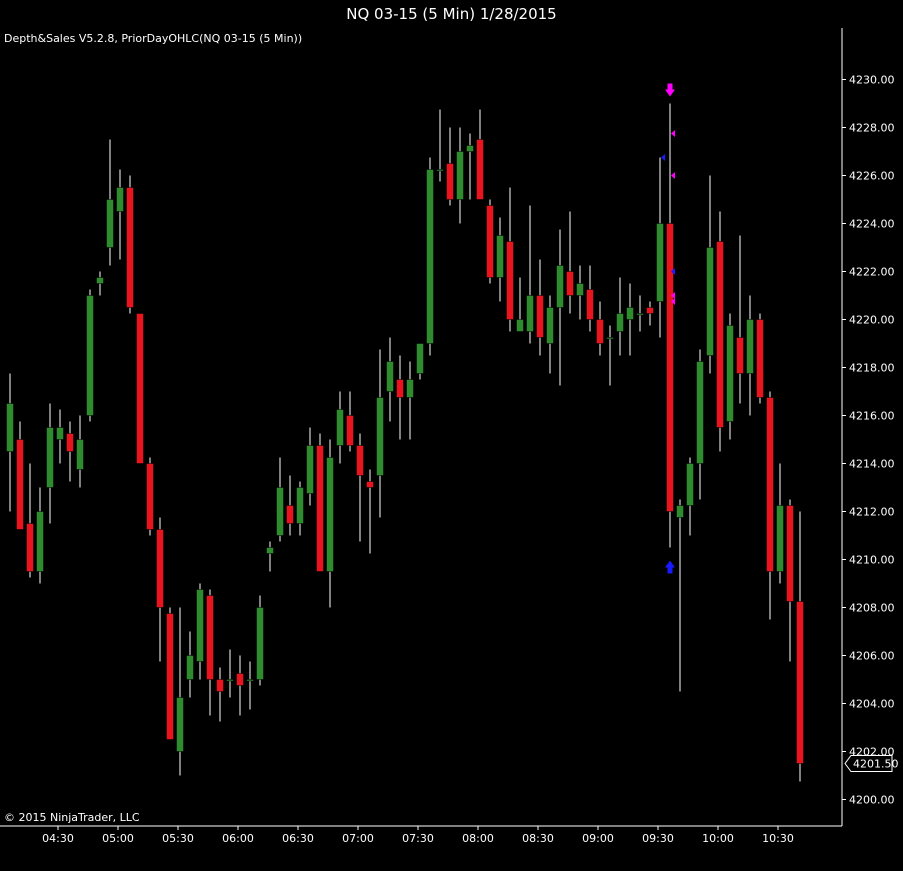 This screenshot has width=903, height=871. I want to click on y-tick-label: 4228.00, so click(872, 128).